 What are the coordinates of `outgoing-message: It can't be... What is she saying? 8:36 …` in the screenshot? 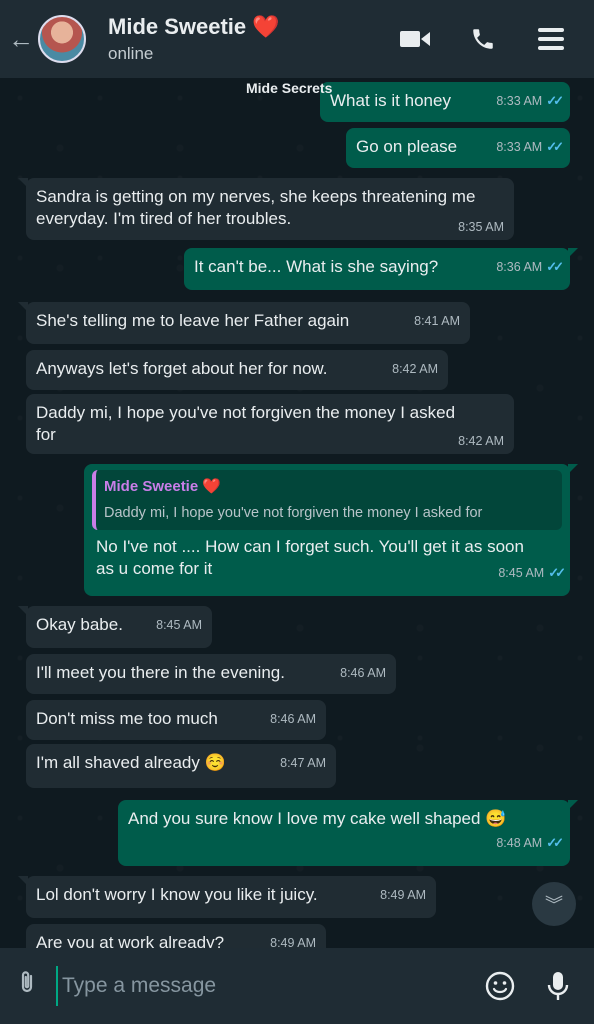 It's located at (381, 269).